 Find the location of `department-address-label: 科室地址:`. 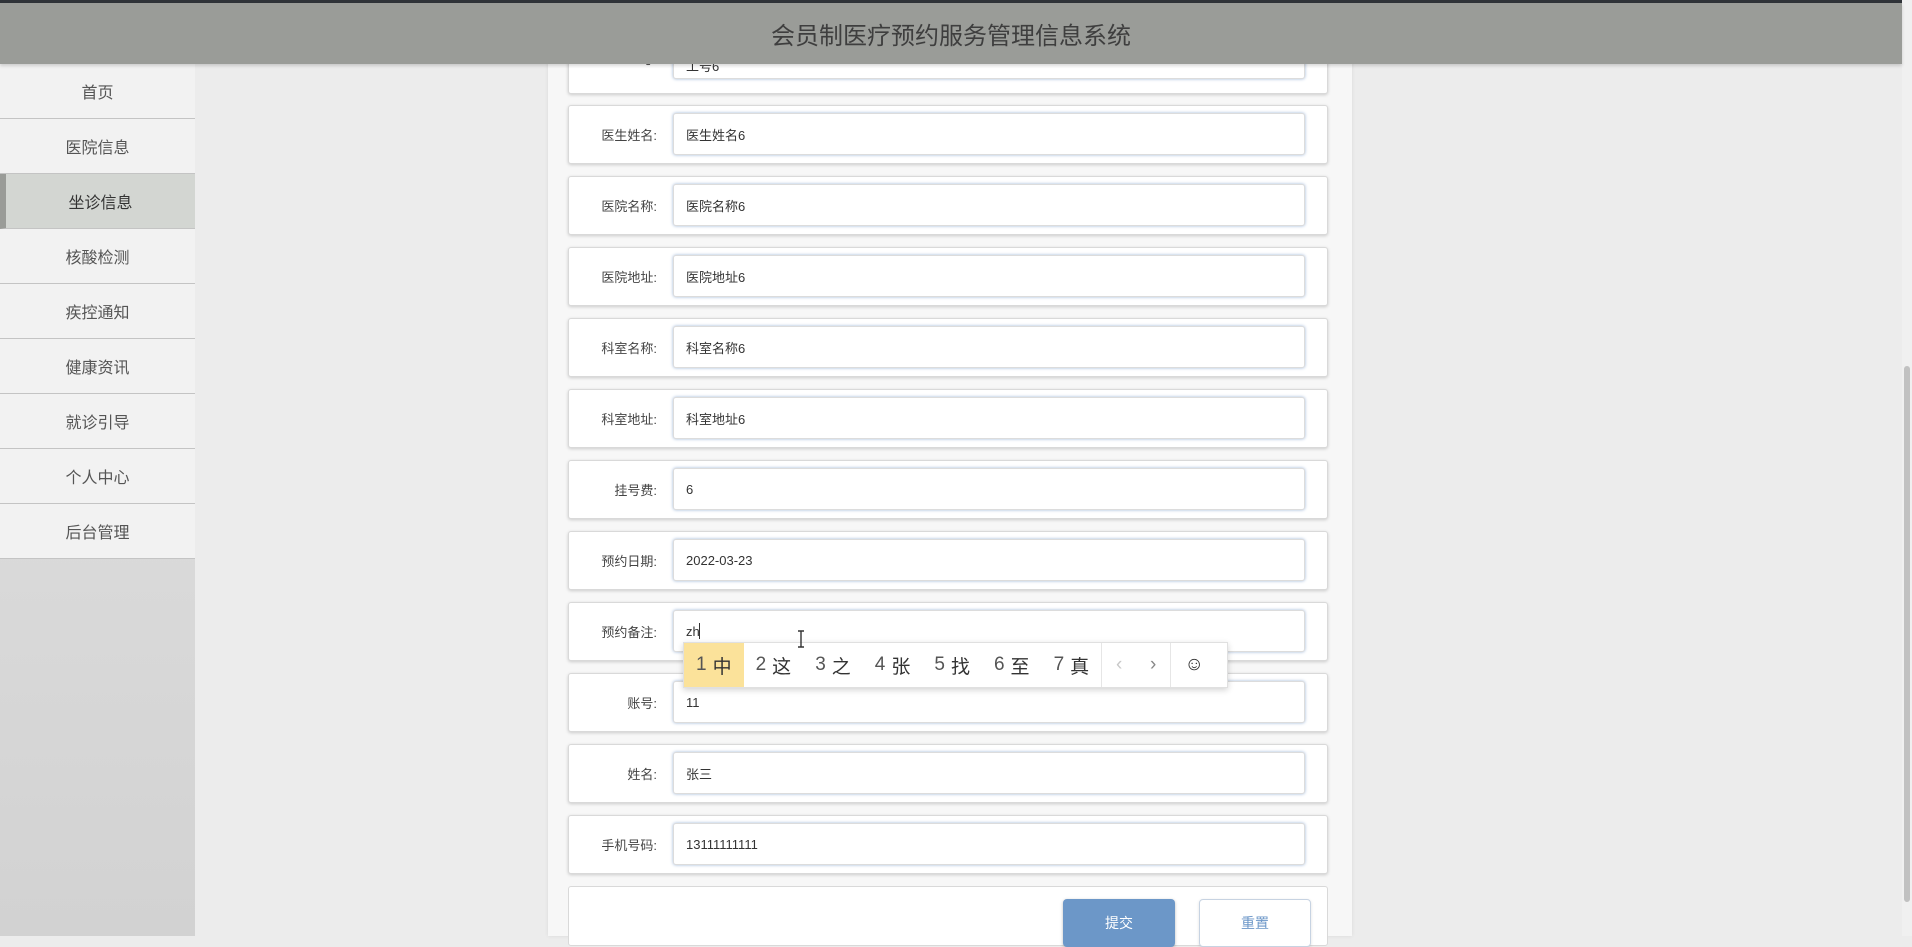

department-address-label: 科室地址: is located at coordinates (629, 419).